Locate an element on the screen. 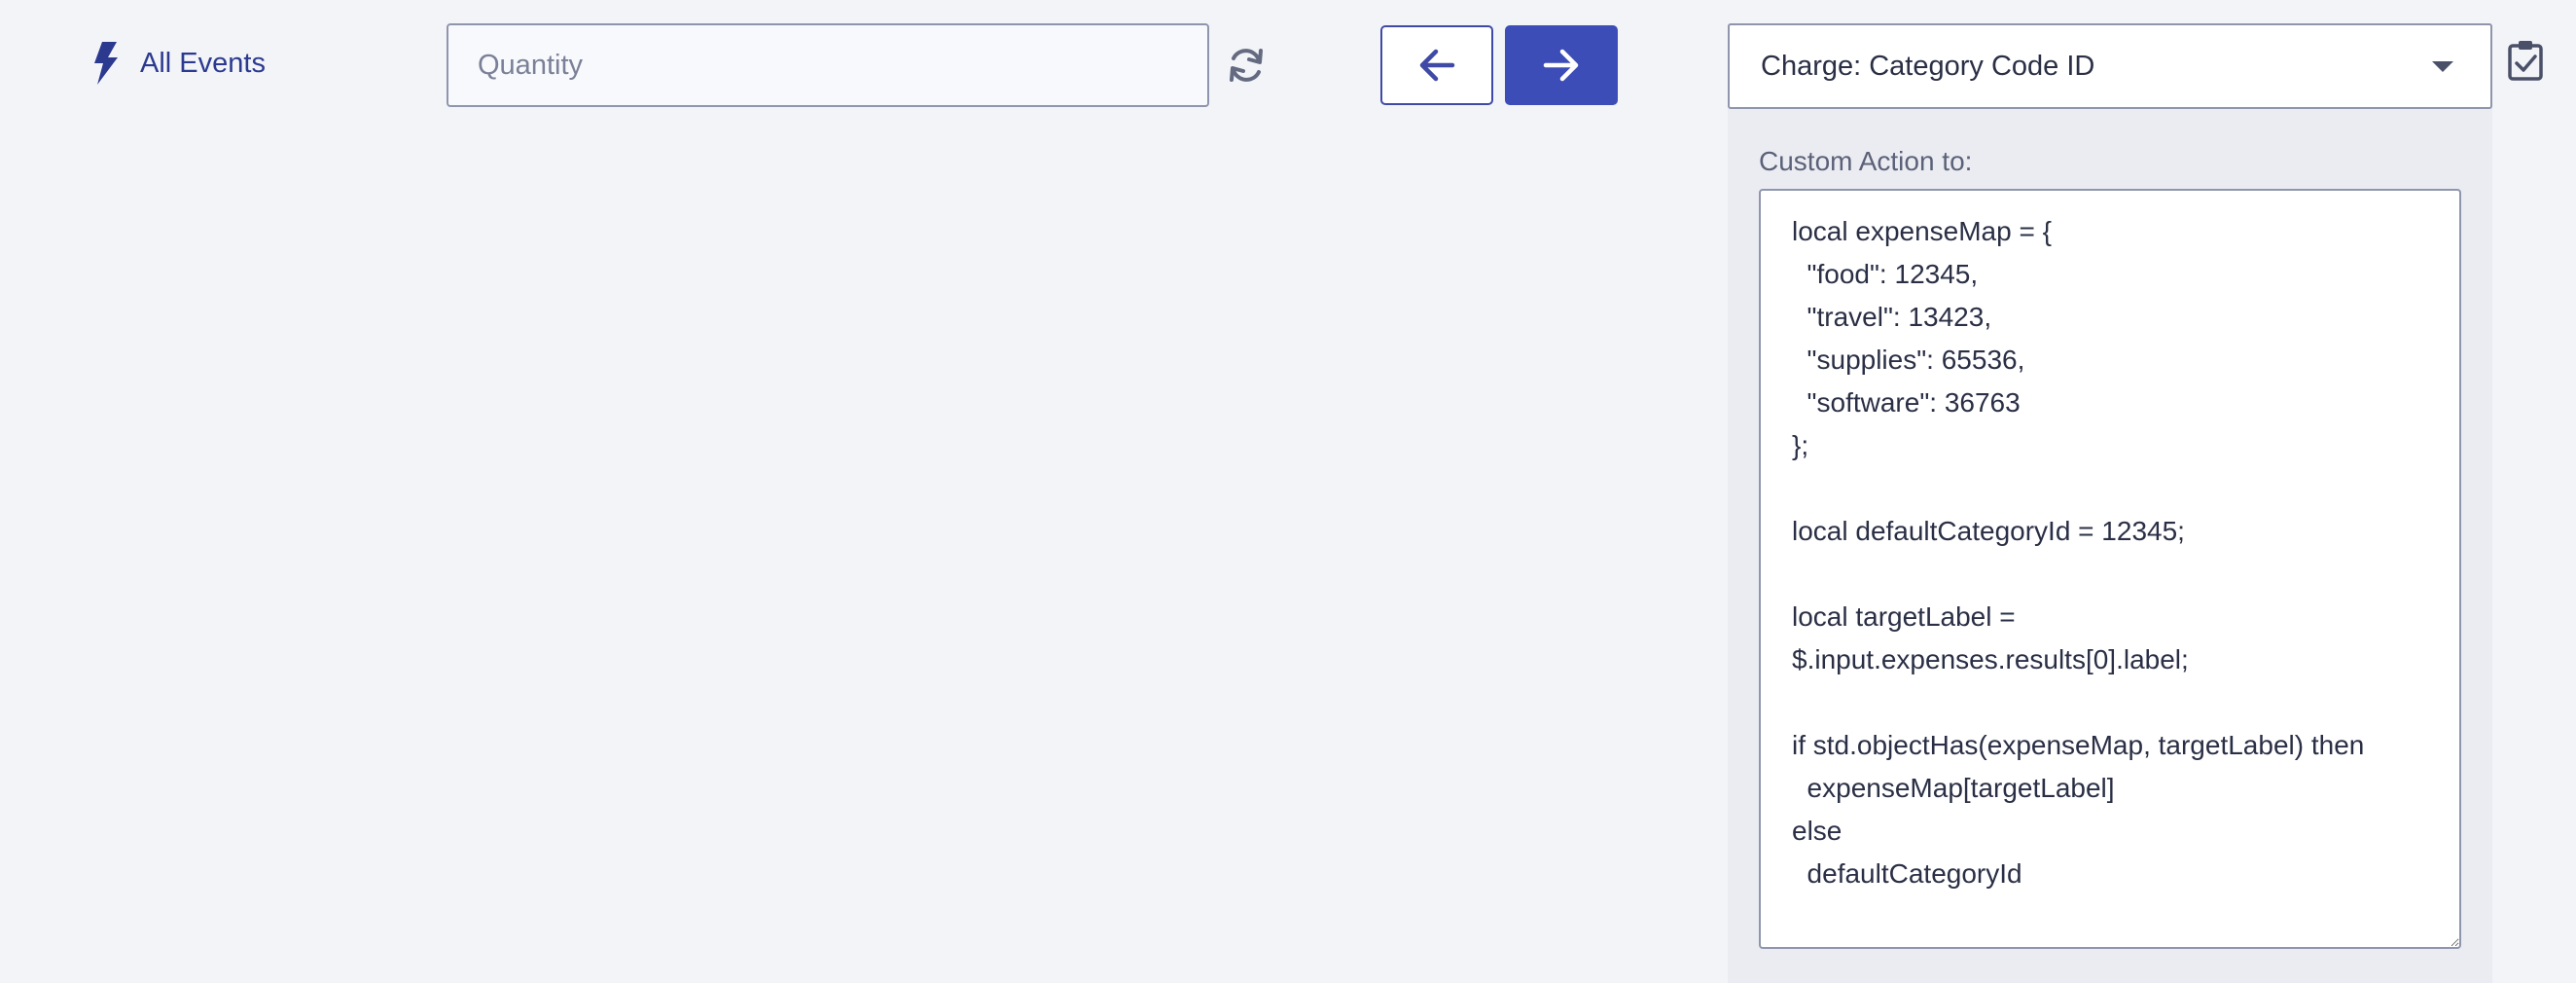 The width and height of the screenshot is (2576, 983). next-button is located at coordinates (1561, 65).